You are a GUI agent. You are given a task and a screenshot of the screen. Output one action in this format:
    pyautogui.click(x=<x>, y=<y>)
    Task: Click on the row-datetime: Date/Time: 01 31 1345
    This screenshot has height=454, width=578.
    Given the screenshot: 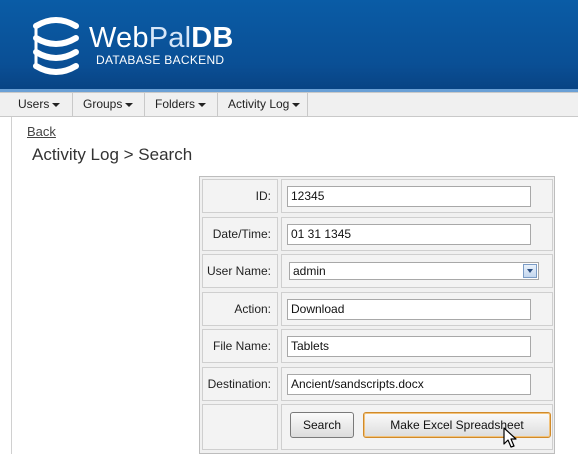 What is the action you would take?
    pyautogui.click(x=377, y=234)
    